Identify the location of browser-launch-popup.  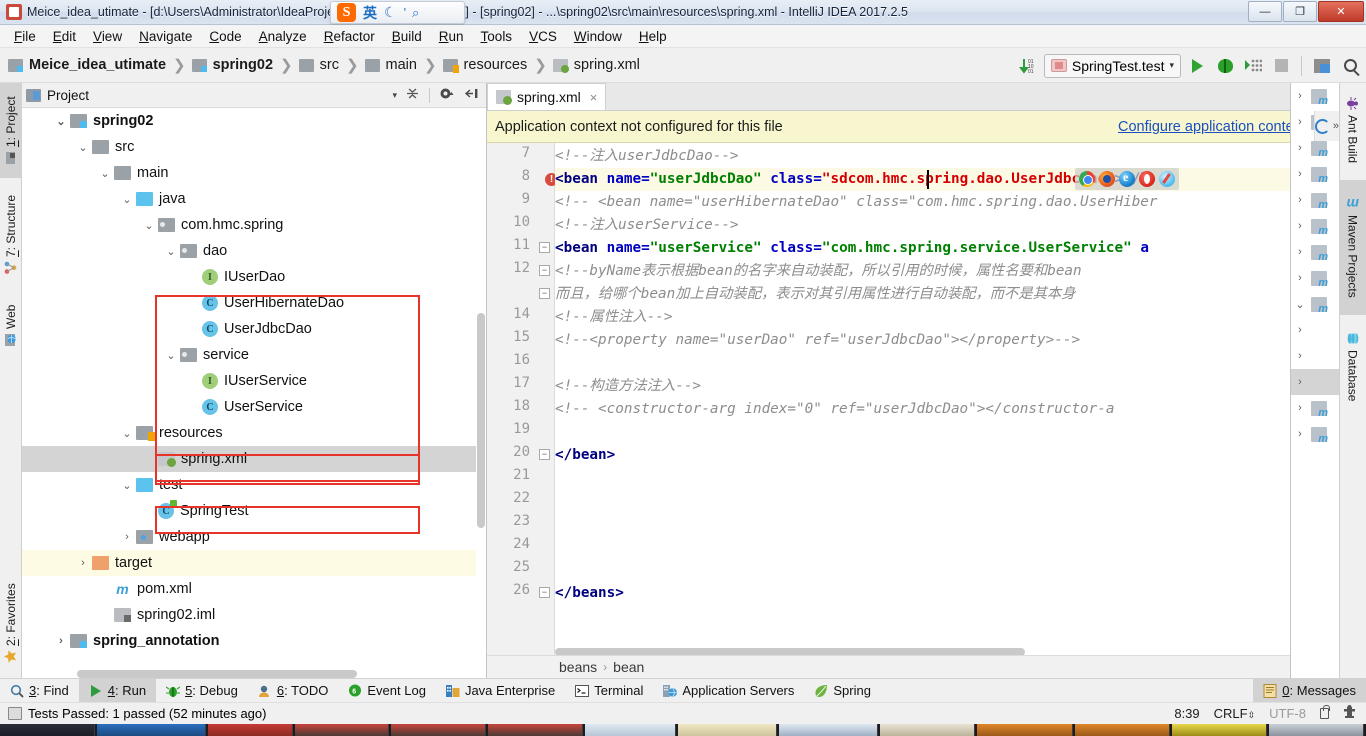
(1127, 179).